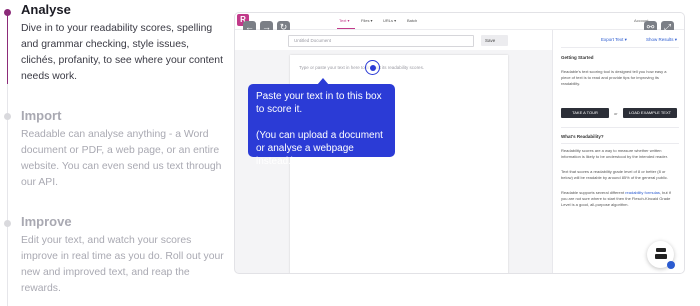 This screenshot has width=700, height=306. Describe the element at coordinates (41, 115) in the screenshot. I see `step-title: Import` at that location.